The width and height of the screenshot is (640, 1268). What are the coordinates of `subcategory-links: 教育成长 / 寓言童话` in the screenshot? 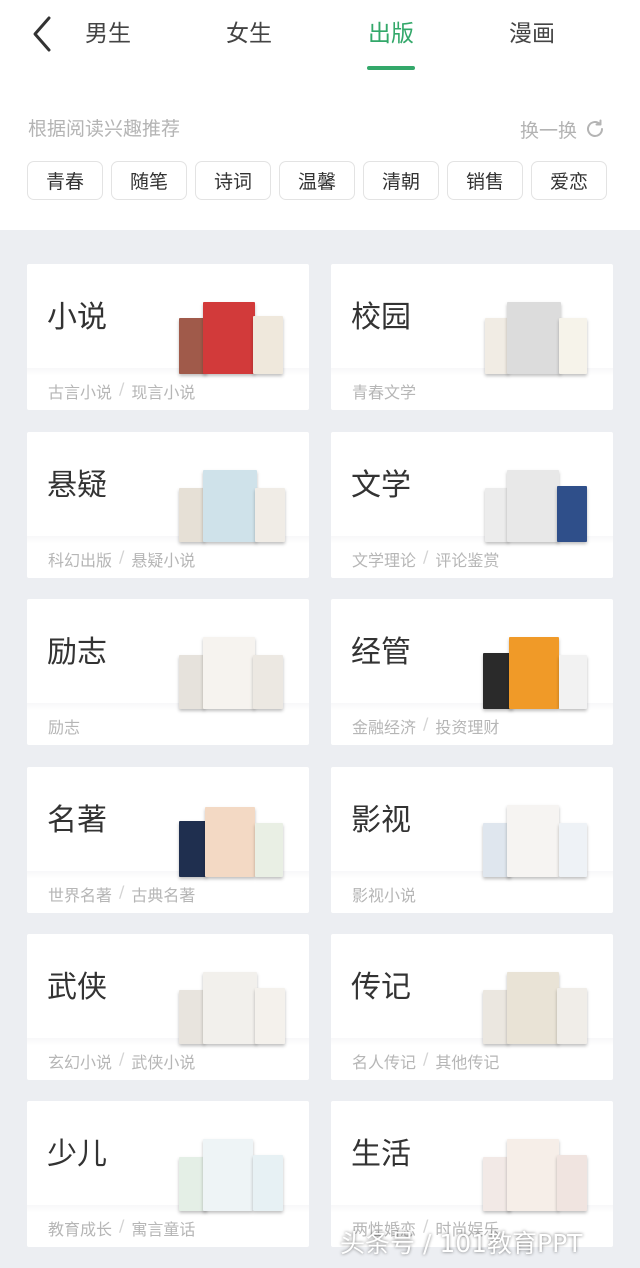 It's located at (122, 1228).